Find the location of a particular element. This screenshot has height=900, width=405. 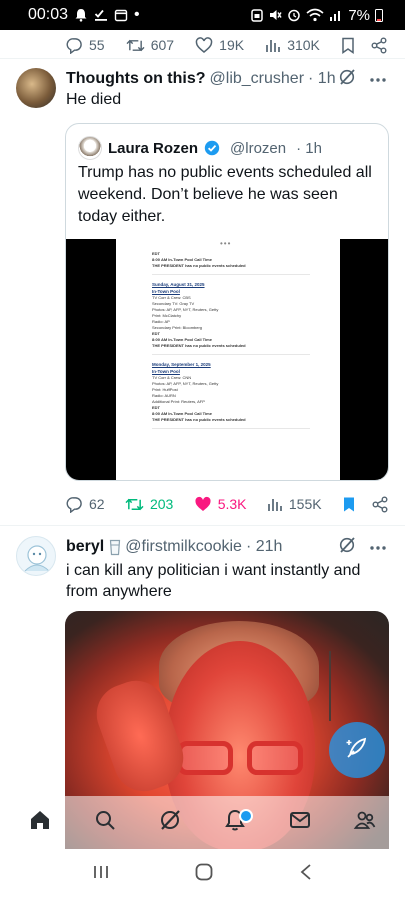

tweet-time: · 21h is located at coordinates (264, 546).